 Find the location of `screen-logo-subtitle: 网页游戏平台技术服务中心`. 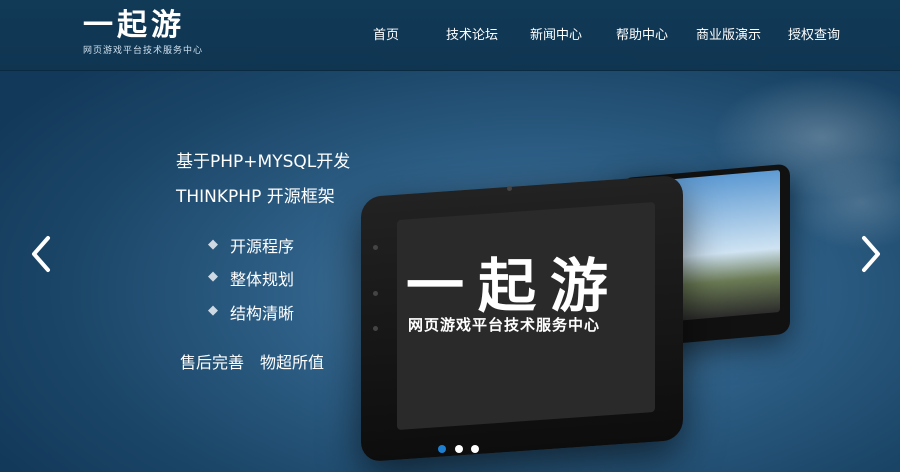

screen-logo-subtitle: 网页游戏平台技术服务中心 is located at coordinates (504, 325).